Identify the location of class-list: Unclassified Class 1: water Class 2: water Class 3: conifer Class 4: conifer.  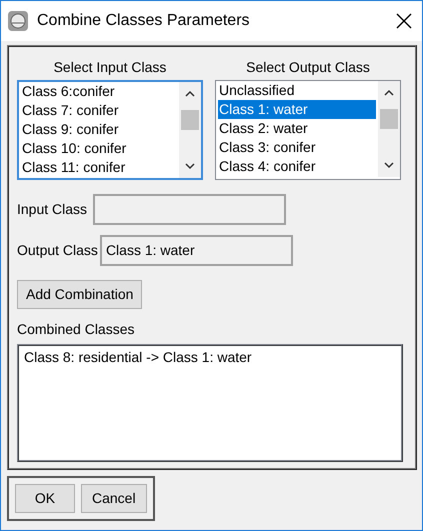
(308, 130).